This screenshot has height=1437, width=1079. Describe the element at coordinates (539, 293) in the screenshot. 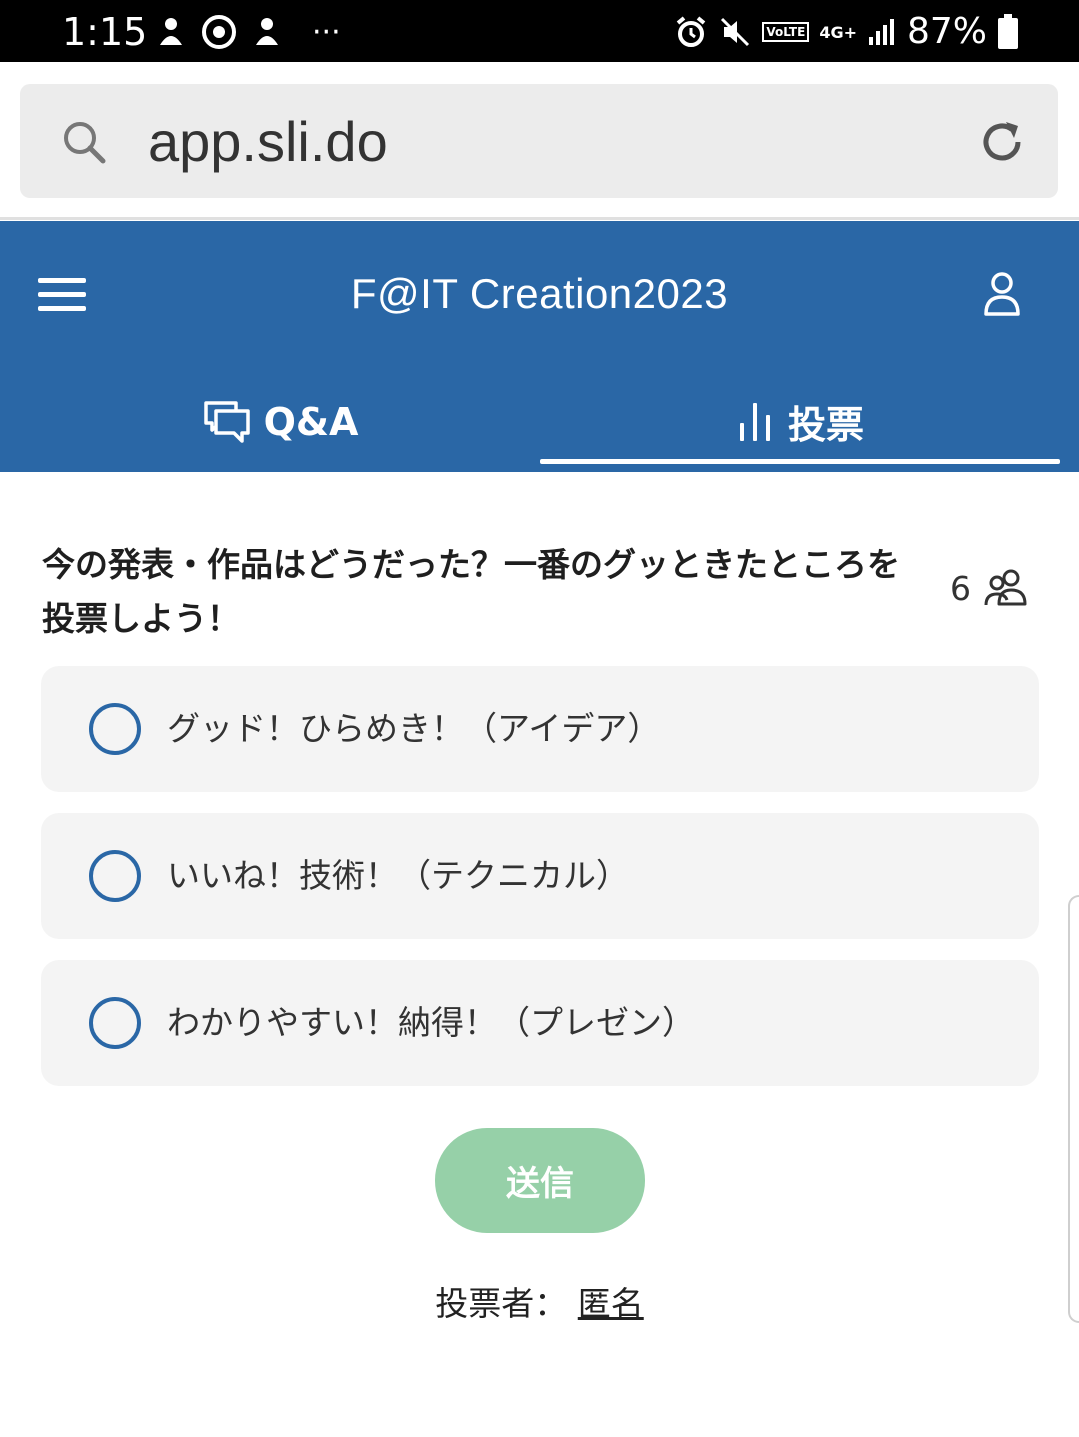

I see `event-title: F@IT Creation2023` at that location.